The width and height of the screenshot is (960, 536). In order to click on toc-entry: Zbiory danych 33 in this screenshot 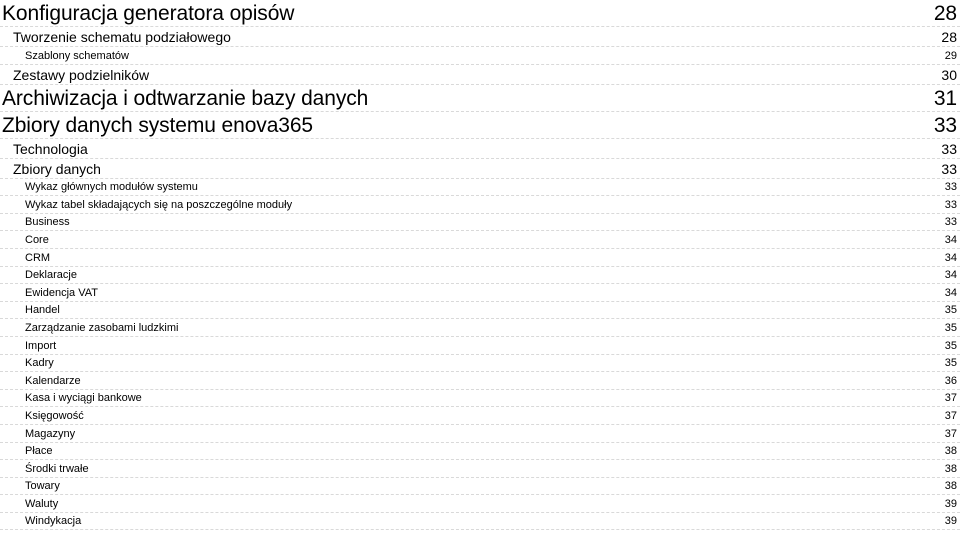, I will do `click(480, 169)`.